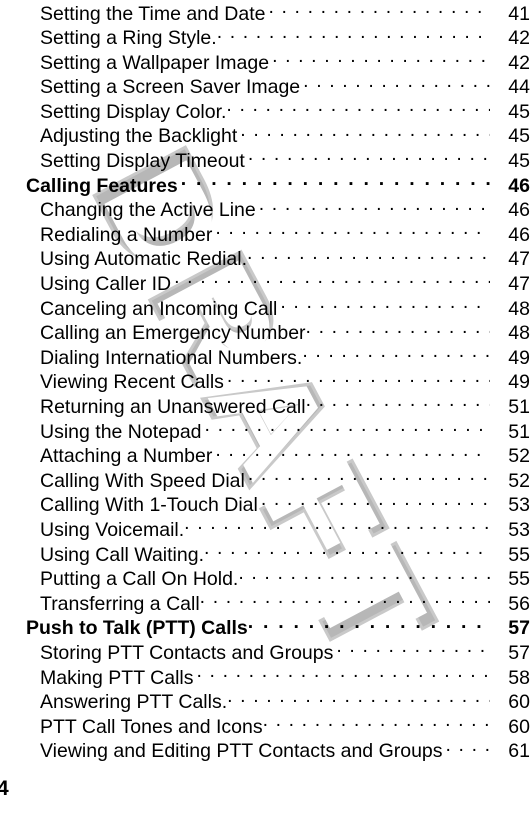 This screenshot has width=532, height=817. I want to click on toc-entry: Transferring a Call 56, so click(266, 602).